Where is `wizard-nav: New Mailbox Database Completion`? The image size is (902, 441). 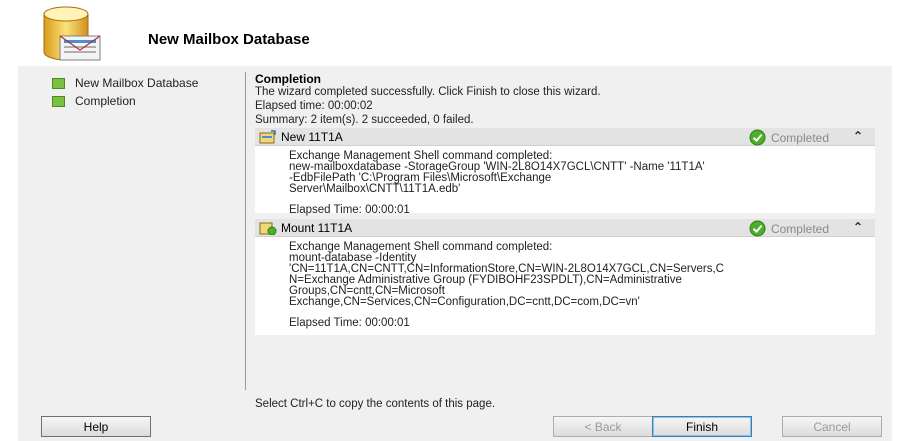 wizard-nav: New Mailbox Database Completion is located at coordinates (147, 92).